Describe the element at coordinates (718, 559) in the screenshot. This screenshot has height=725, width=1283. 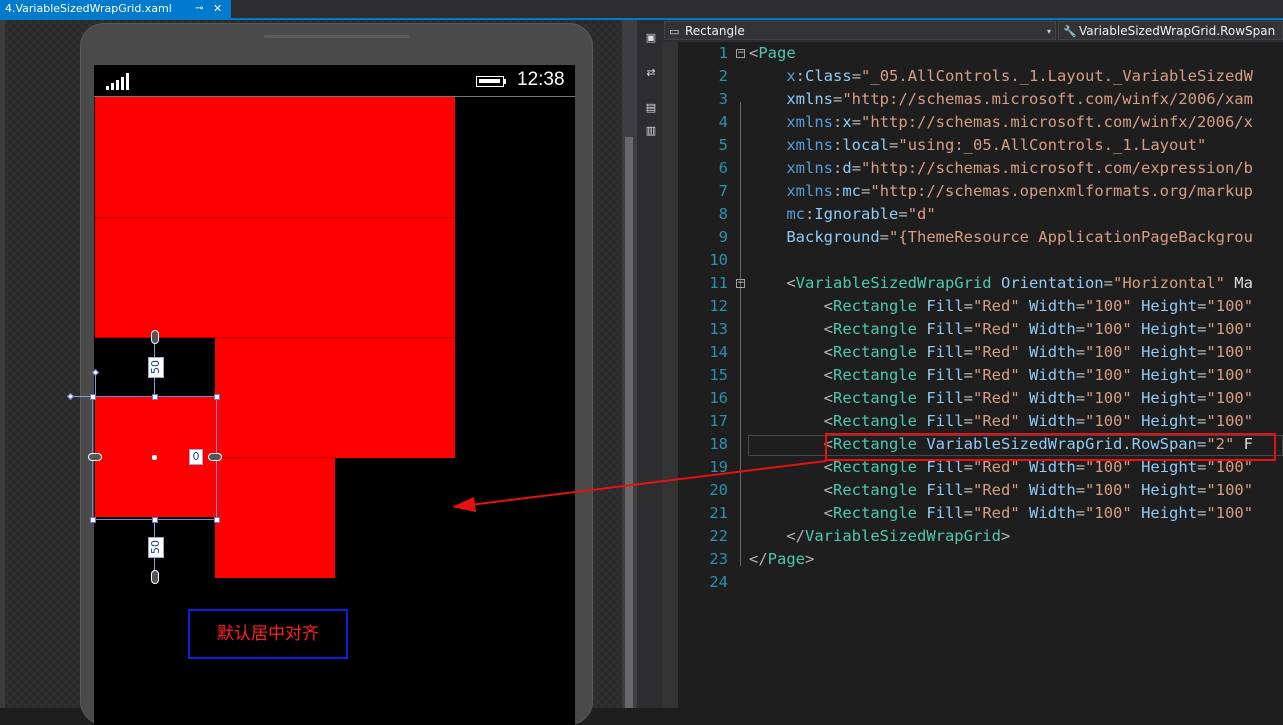
I see `line-number: 23` at that location.